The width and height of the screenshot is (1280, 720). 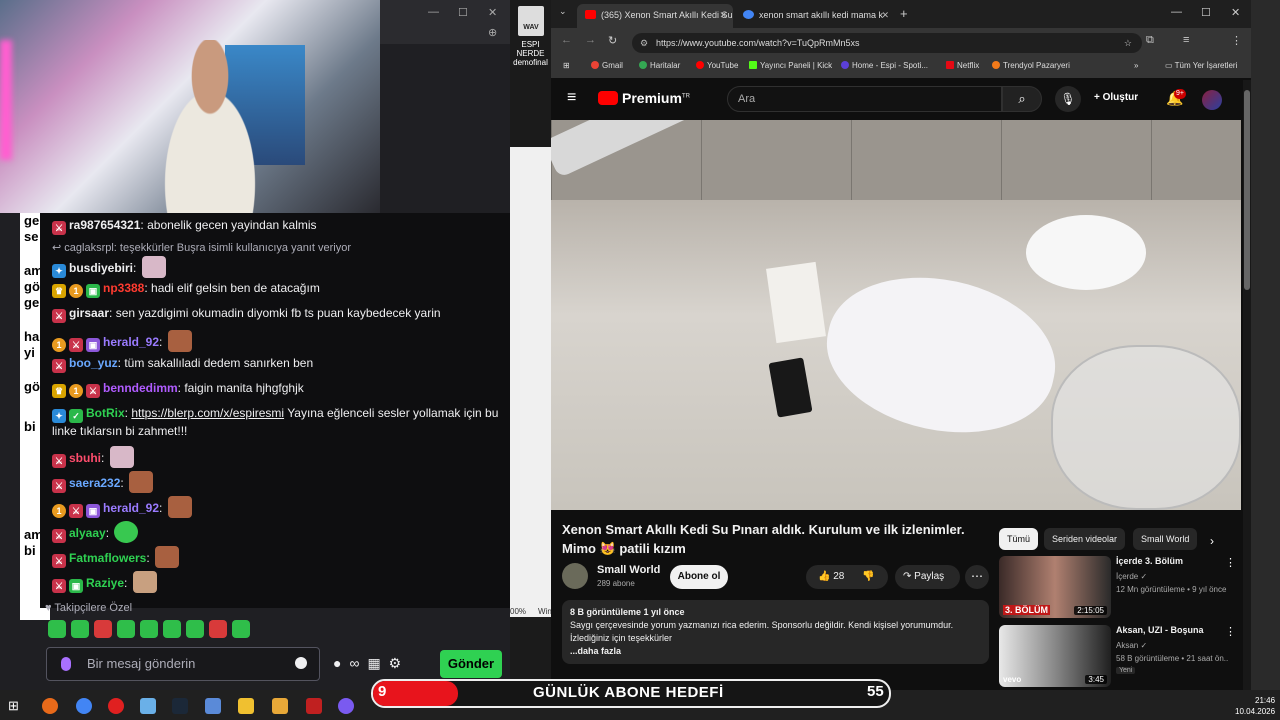 What do you see at coordinates (116, 706) in the screenshot?
I see `opera-icon` at bounding box center [116, 706].